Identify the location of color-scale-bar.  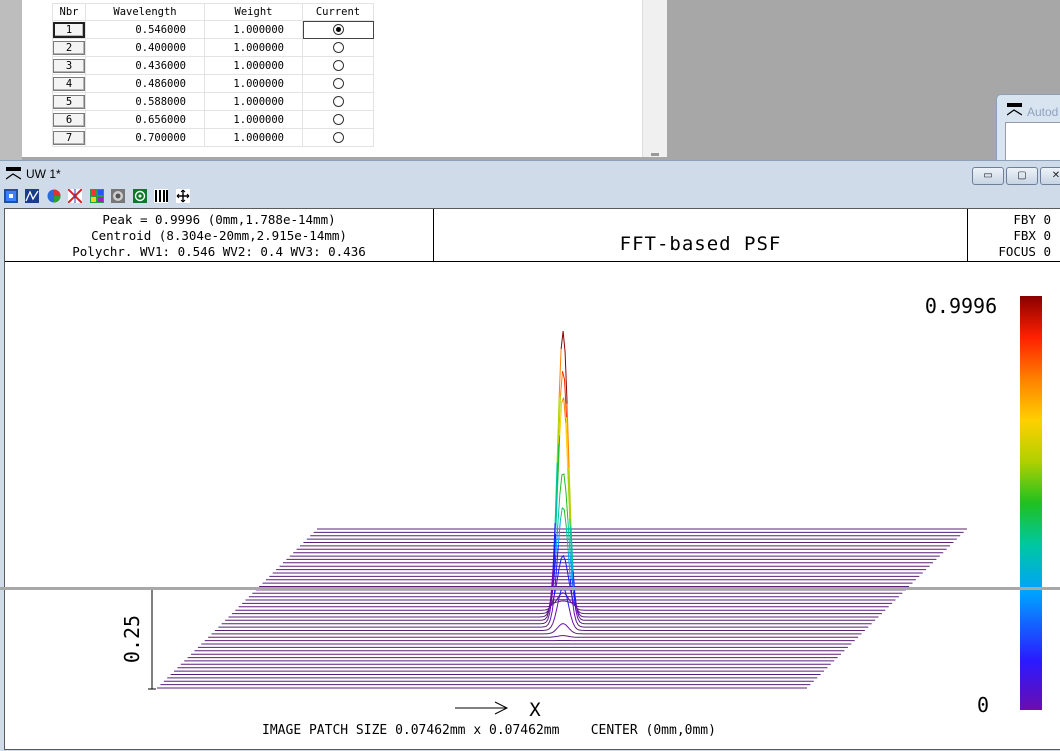
(1031, 503).